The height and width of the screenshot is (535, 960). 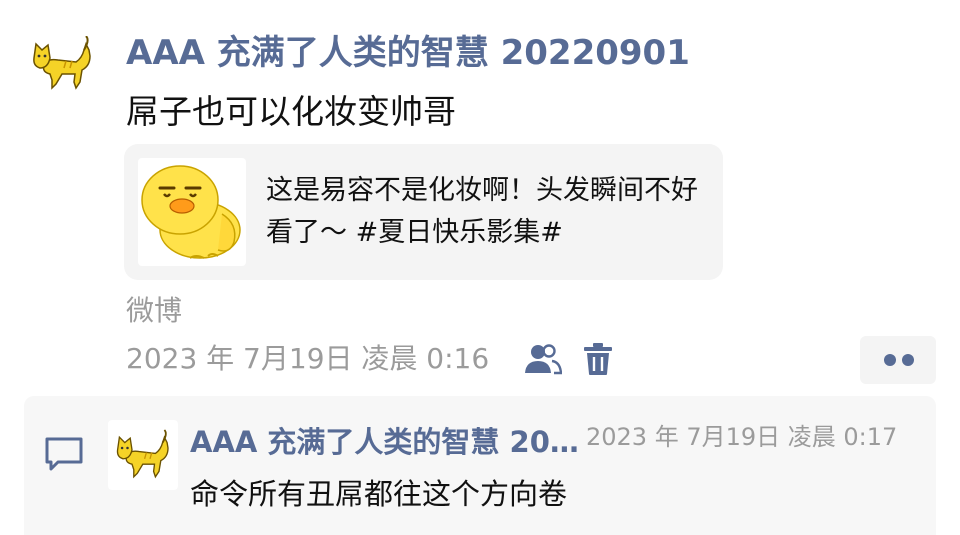 What do you see at coordinates (291, 111) in the screenshot?
I see `post-text: 屌子也可以化妆变帅哥` at bounding box center [291, 111].